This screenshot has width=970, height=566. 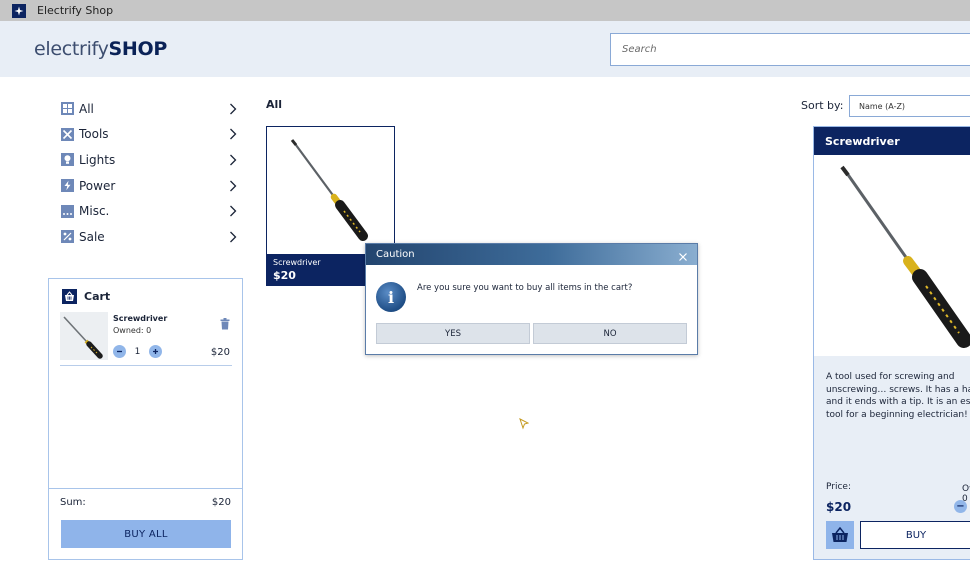 What do you see at coordinates (822, 105) in the screenshot?
I see `sort-by-label: Sort by:` at bounding box center [822, 105].